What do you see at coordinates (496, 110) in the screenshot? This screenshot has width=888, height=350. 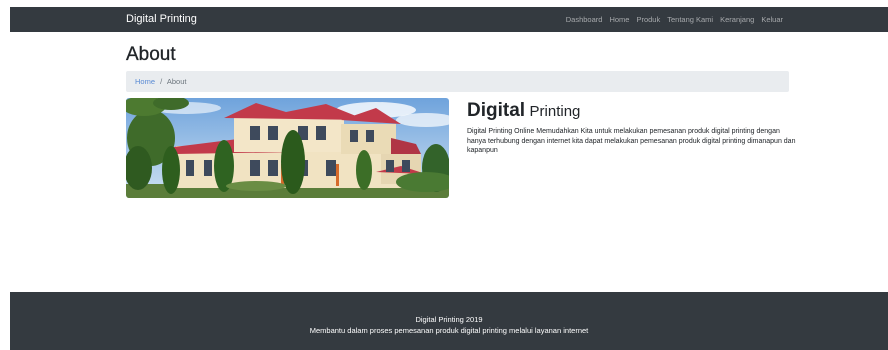 I see `about-heading-bold: Digital` at bounding box center [496, 110].